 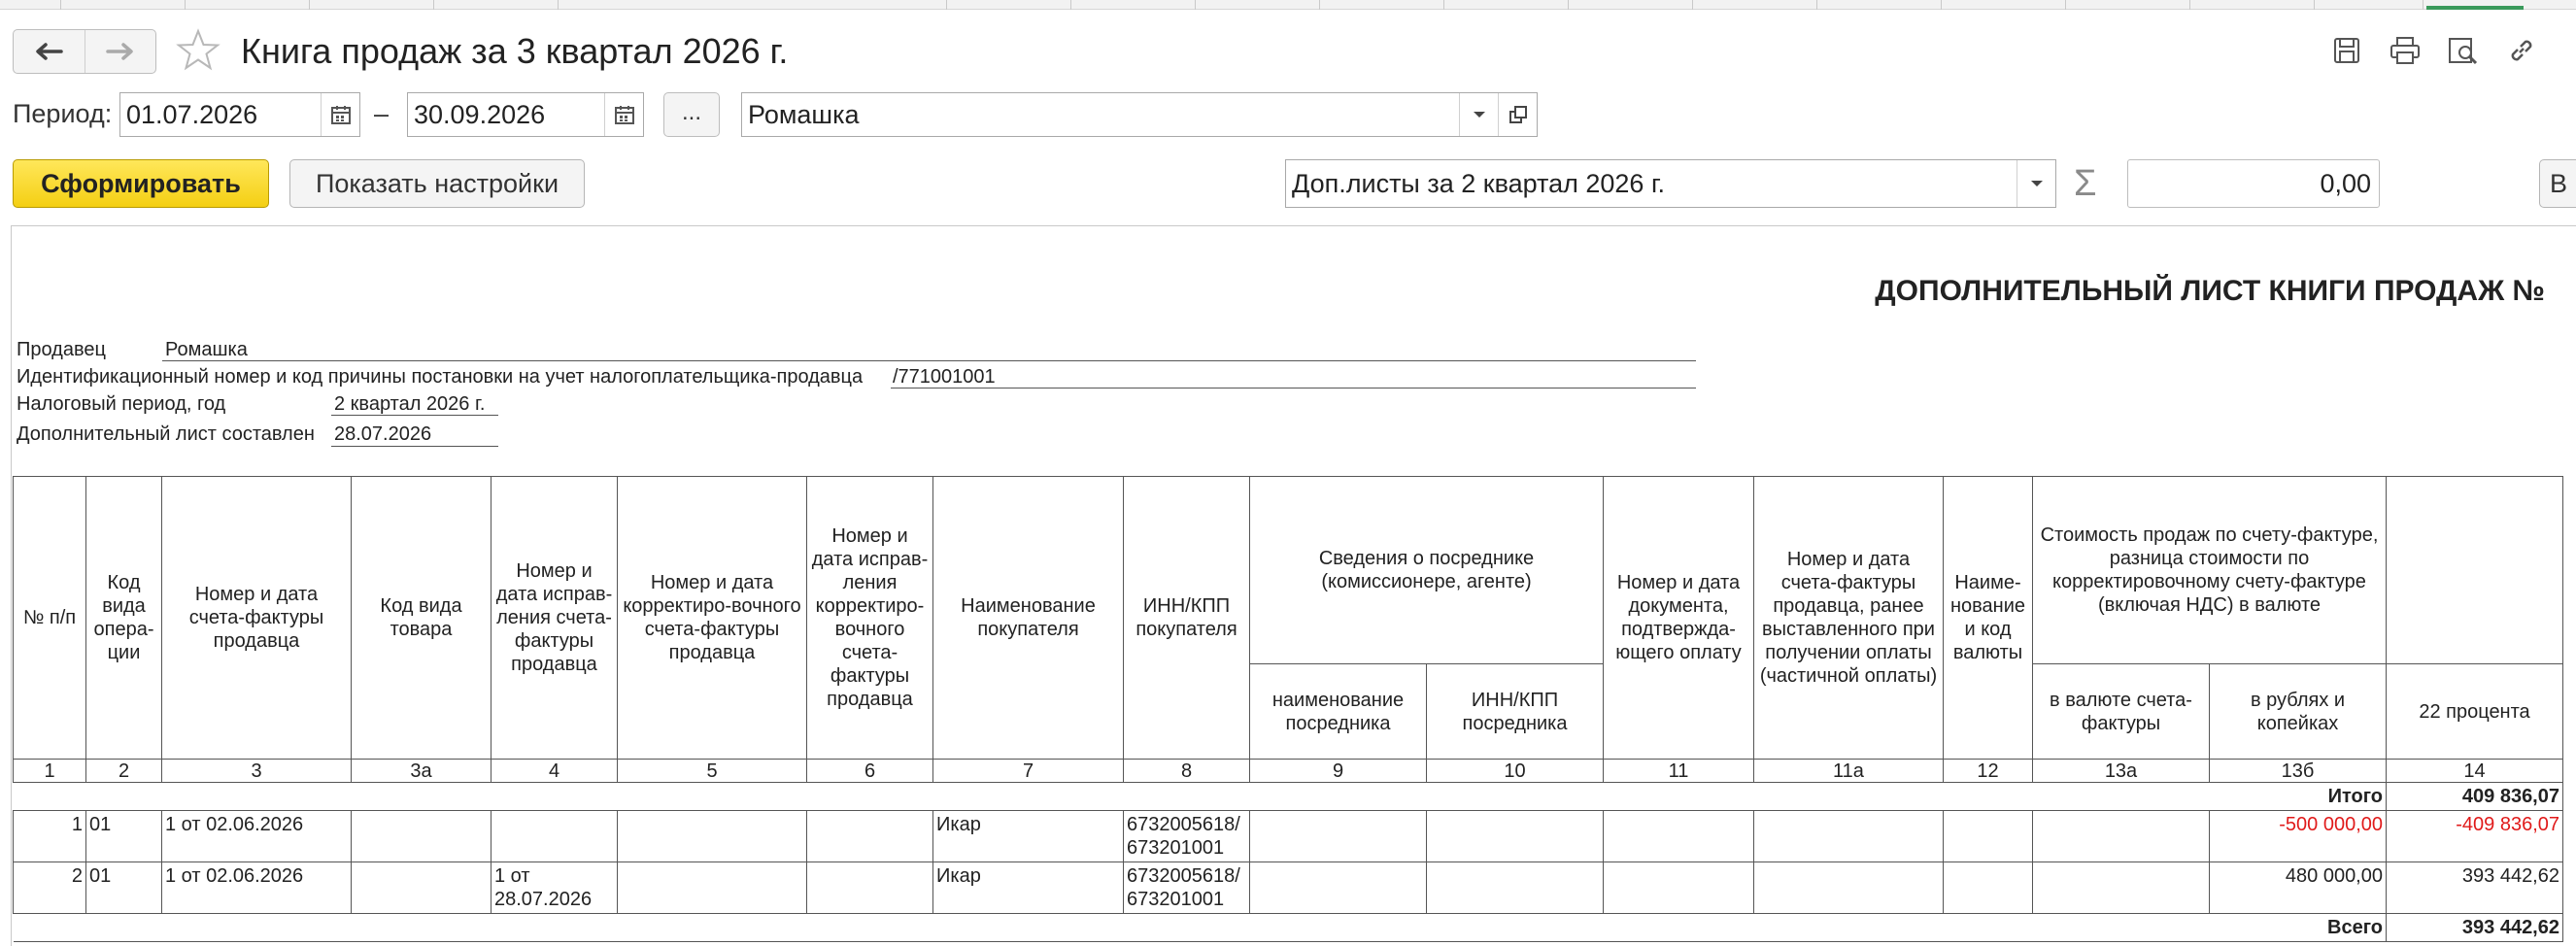 What do you see at coordinates (2298, 888) in the screenshot?
I see `amount-rub: 480 000,00` at bounding box center [2298, 888].